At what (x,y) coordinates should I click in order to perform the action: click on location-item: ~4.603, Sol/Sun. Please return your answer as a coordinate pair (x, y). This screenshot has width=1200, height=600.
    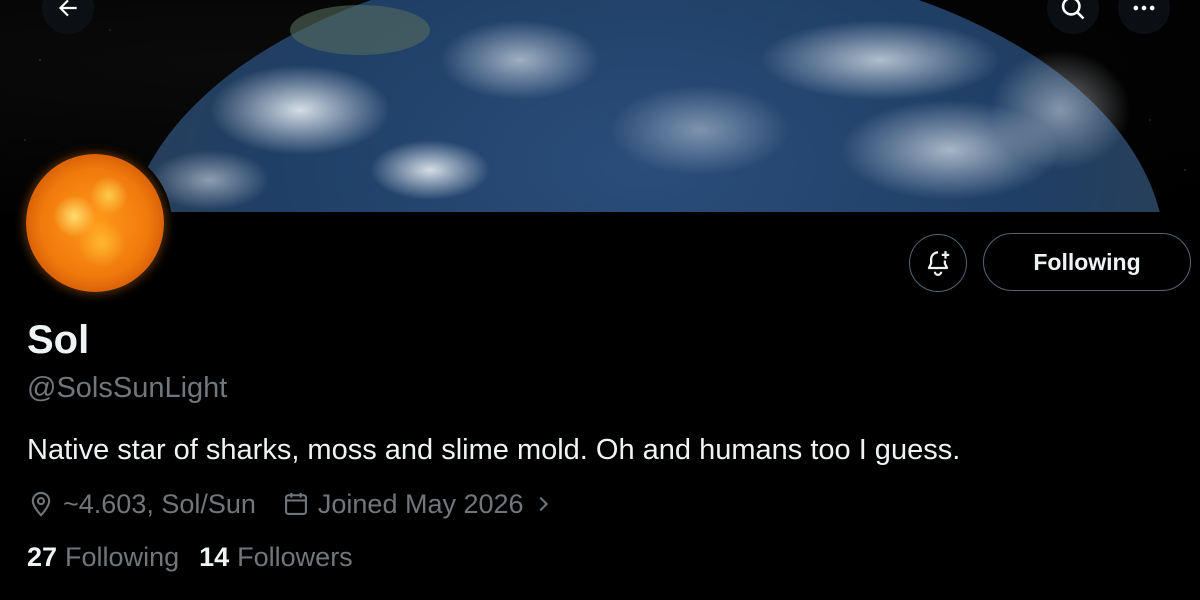
    Looking at the image, I should click on (141, 504).